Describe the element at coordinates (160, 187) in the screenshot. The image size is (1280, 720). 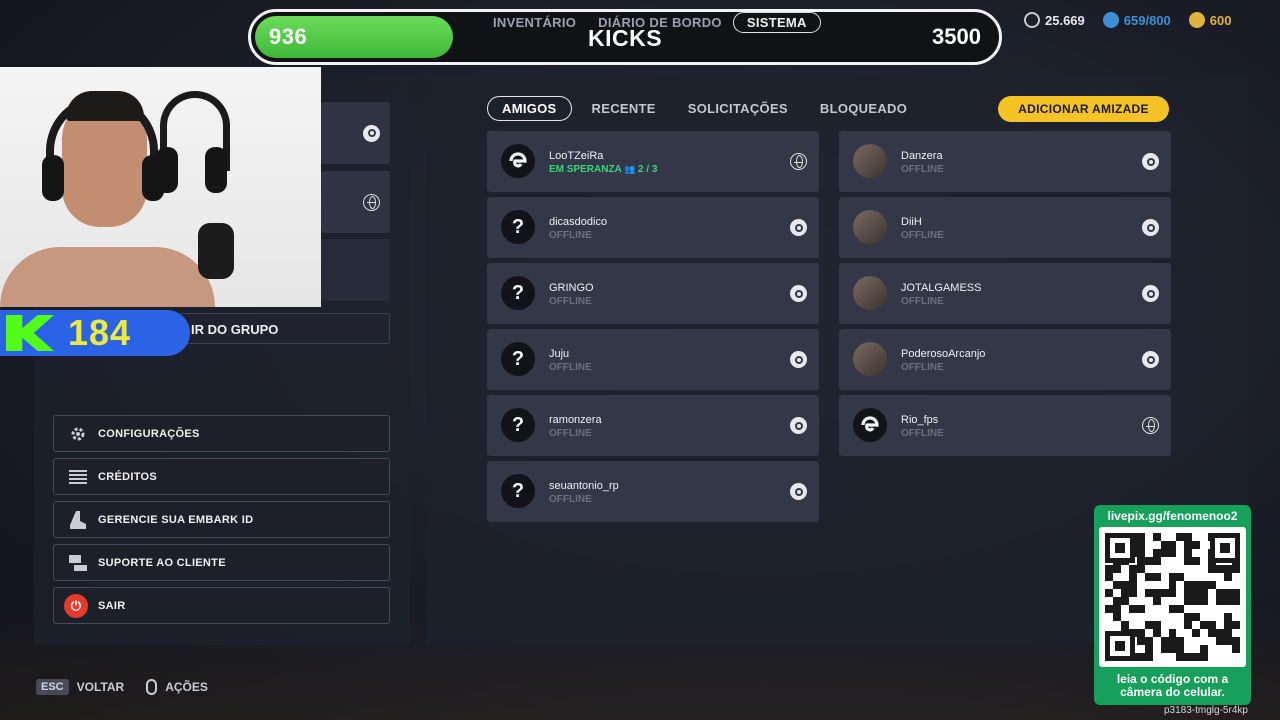
I see `webcam-overlay` at that location.